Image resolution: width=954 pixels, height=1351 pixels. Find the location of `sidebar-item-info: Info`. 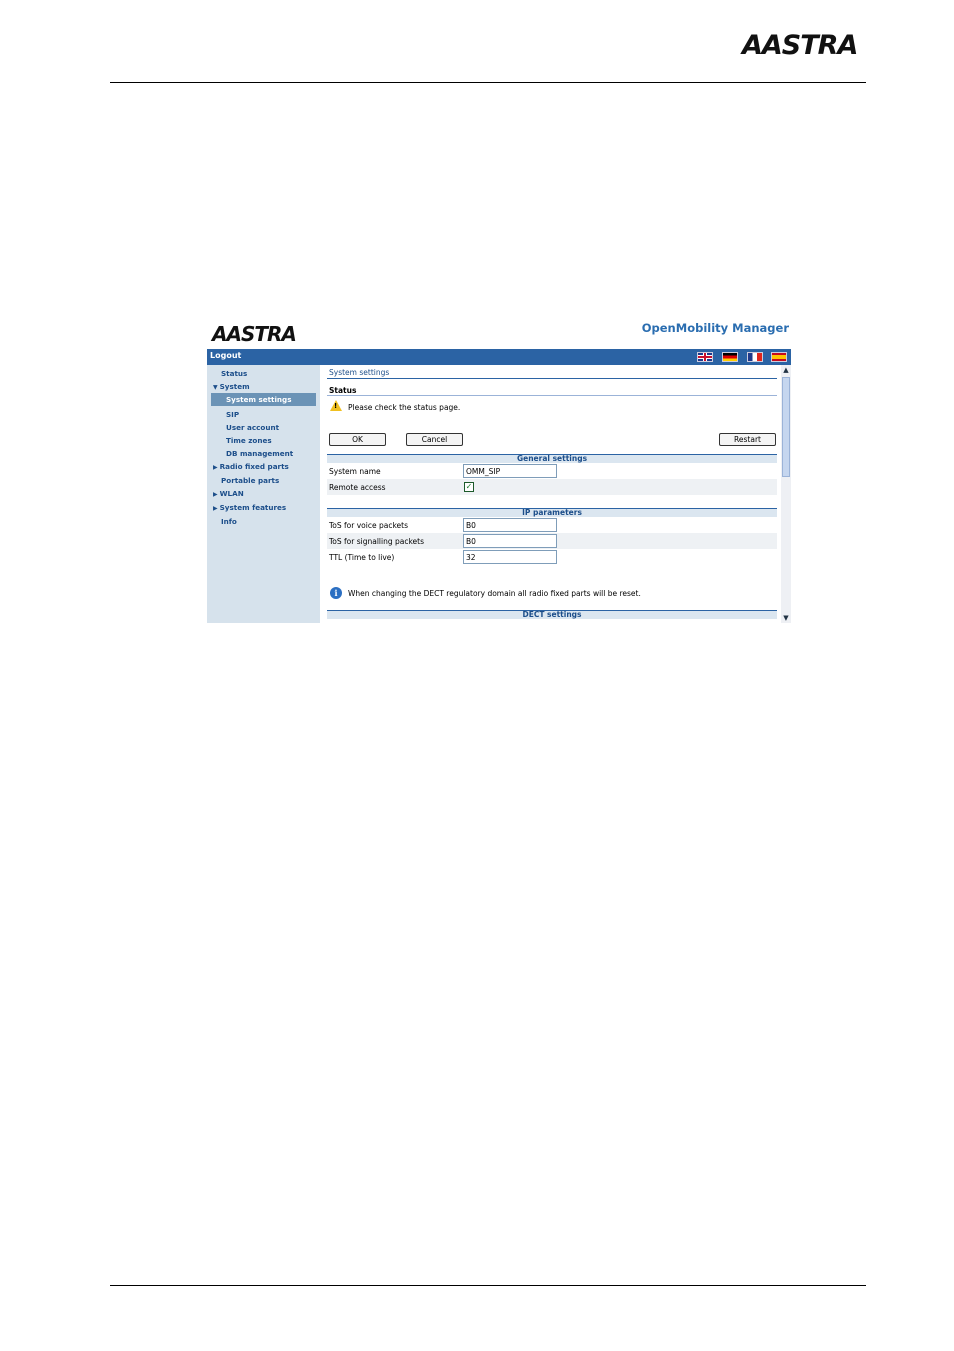

sidebar-item-info: Info is located at coordinates (229, 521).